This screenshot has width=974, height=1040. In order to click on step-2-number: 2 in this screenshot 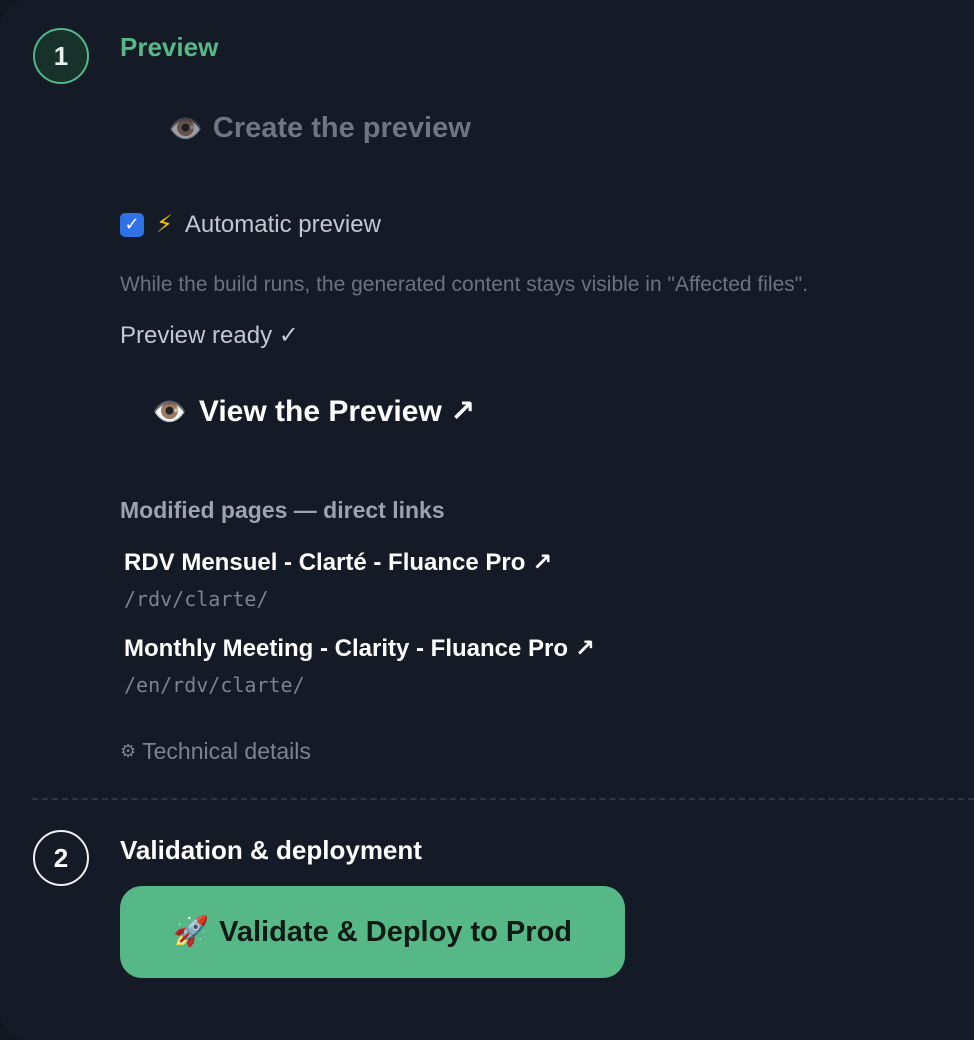, I will do `click(61, 857)`.